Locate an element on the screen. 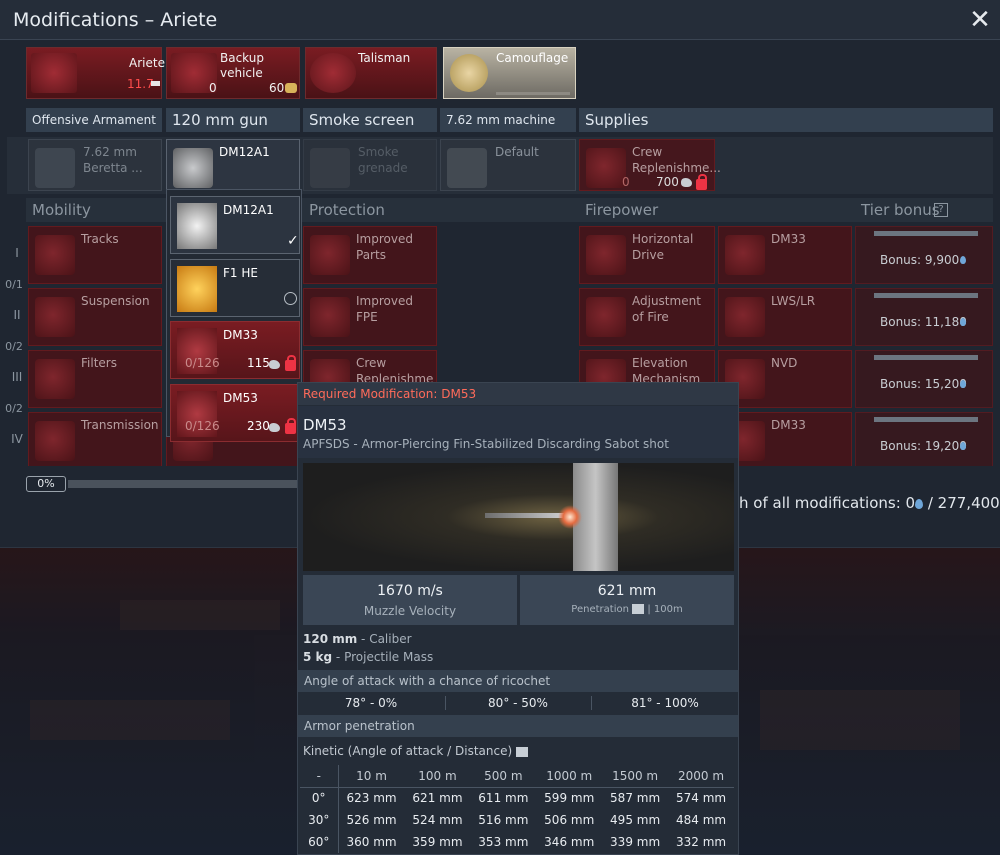  mobility-mod-cell: Filters is located at coordinates (95, 379).